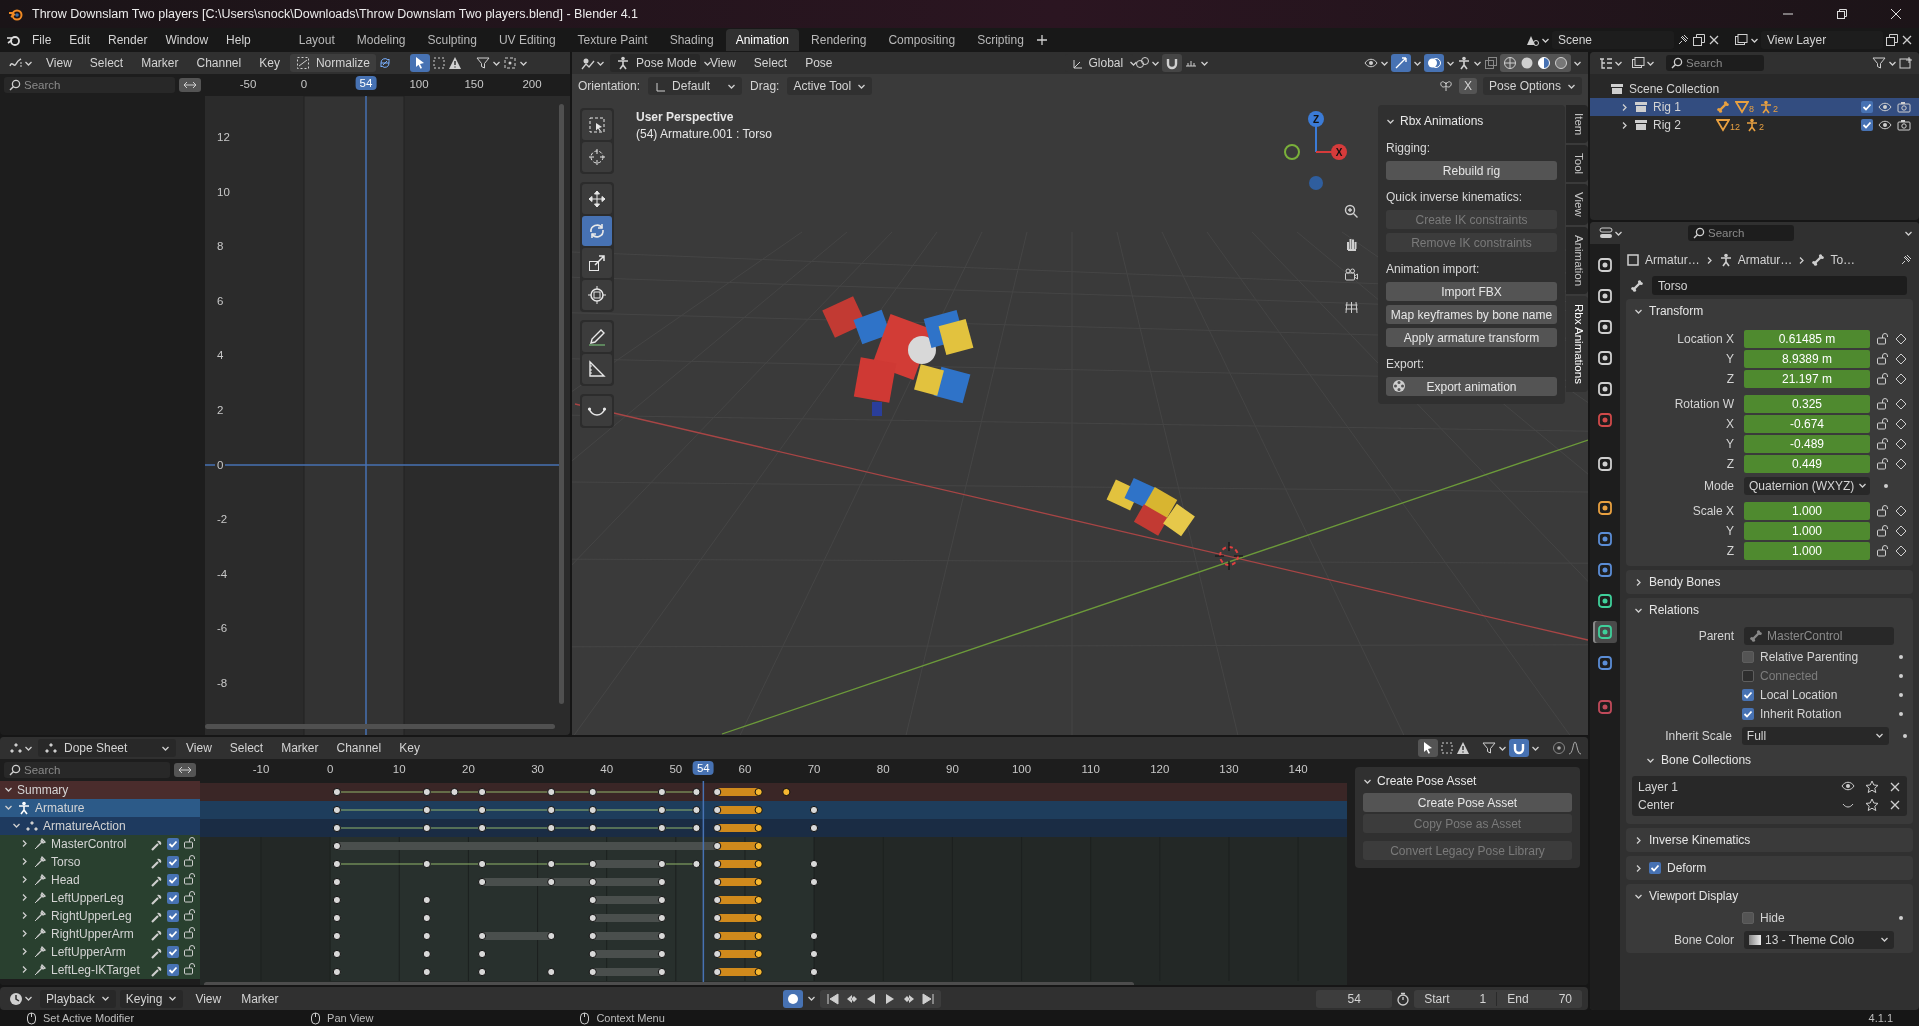 The width and height of the screenshot is (1919, 1026). What do you see at coordinates (1471, 170) in the screenshot?
I see `panel-button: Rebuild rig` at bounding box center [1471, 170].